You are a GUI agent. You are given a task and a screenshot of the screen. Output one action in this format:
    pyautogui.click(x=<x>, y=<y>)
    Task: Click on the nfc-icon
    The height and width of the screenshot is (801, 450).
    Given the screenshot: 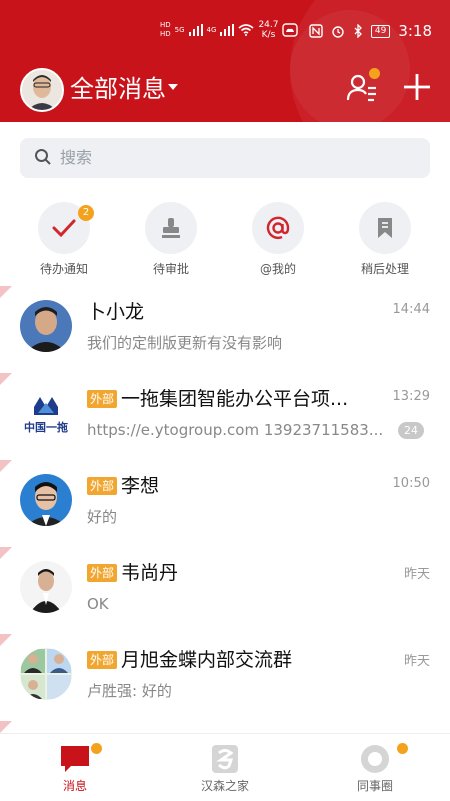 What is the action you would take?
    pyautogui.click(x=316, y=31)
    